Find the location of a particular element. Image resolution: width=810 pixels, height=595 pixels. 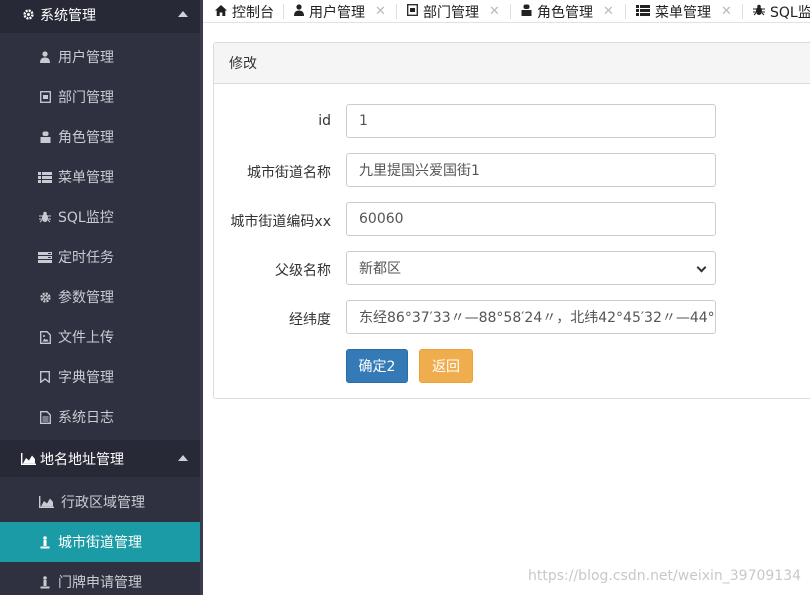

confirm-button: 确定2 is located at coordinates (377, 366).